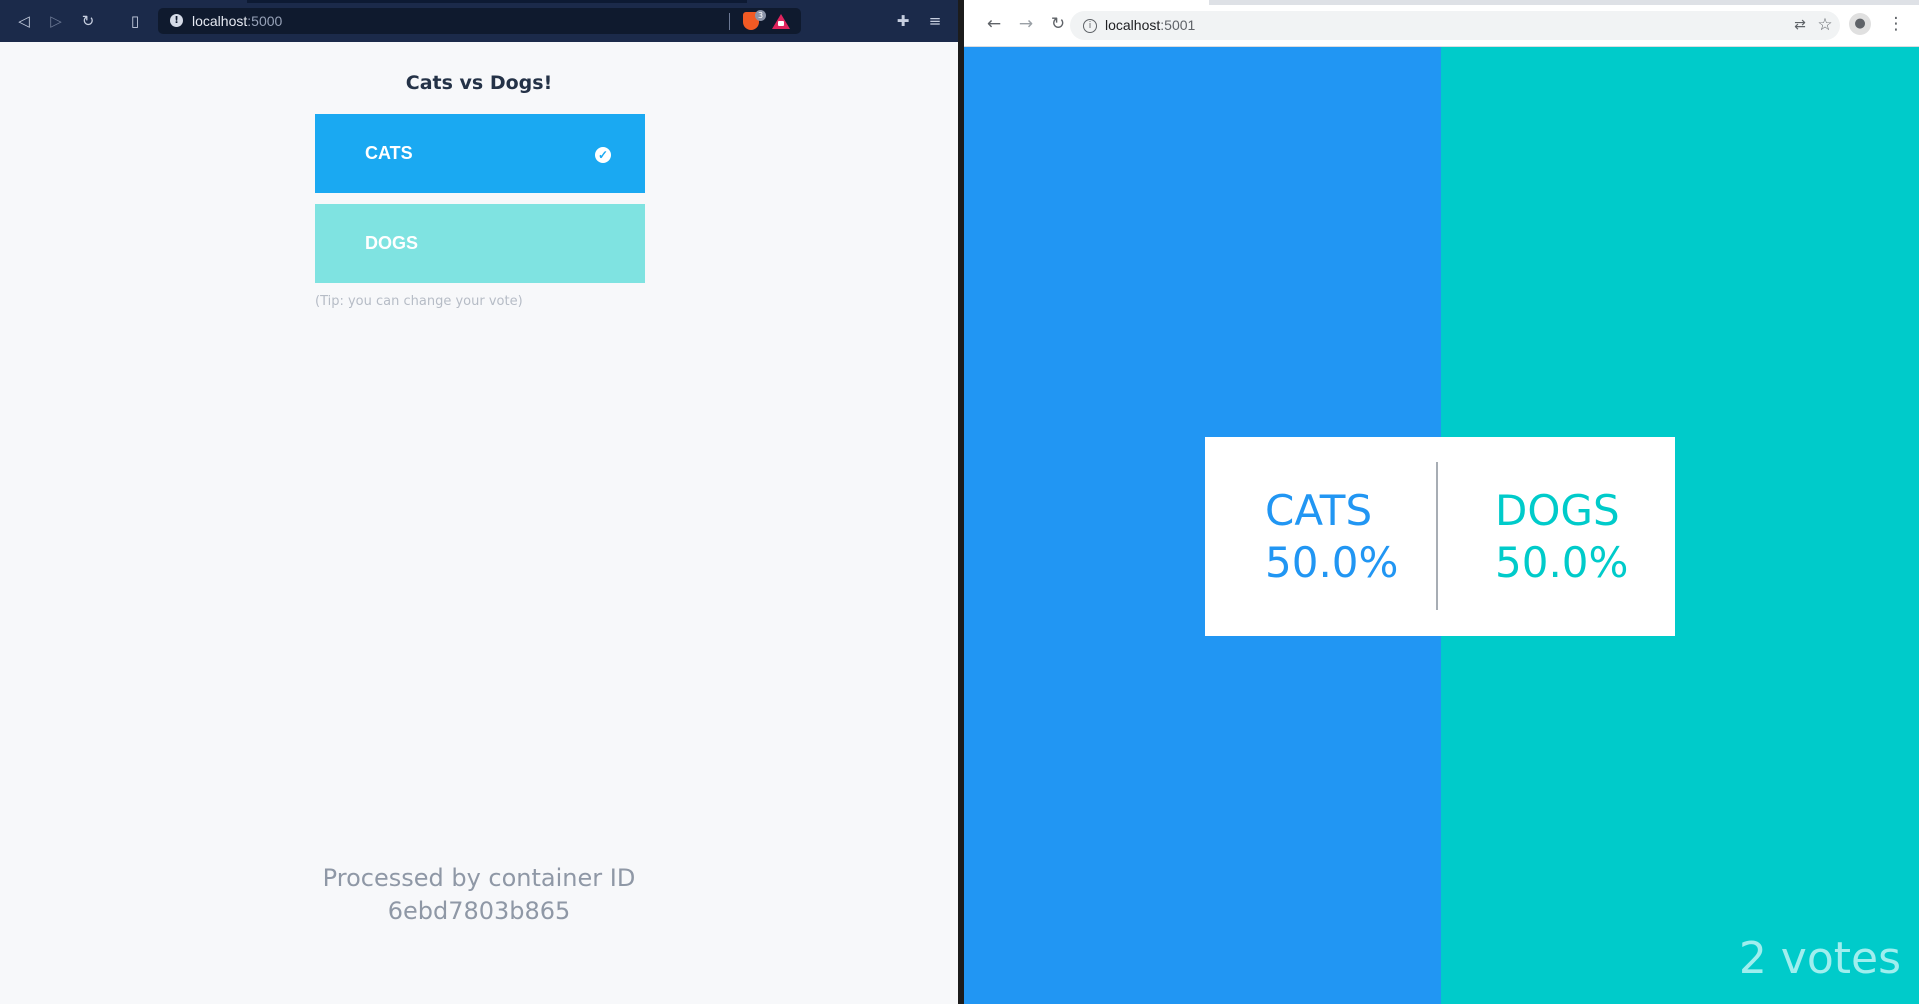  What do you see at coordinates (1026, 24) in the screenshot?
I see `forward-icon: →` at bounding box center [1026, 24].